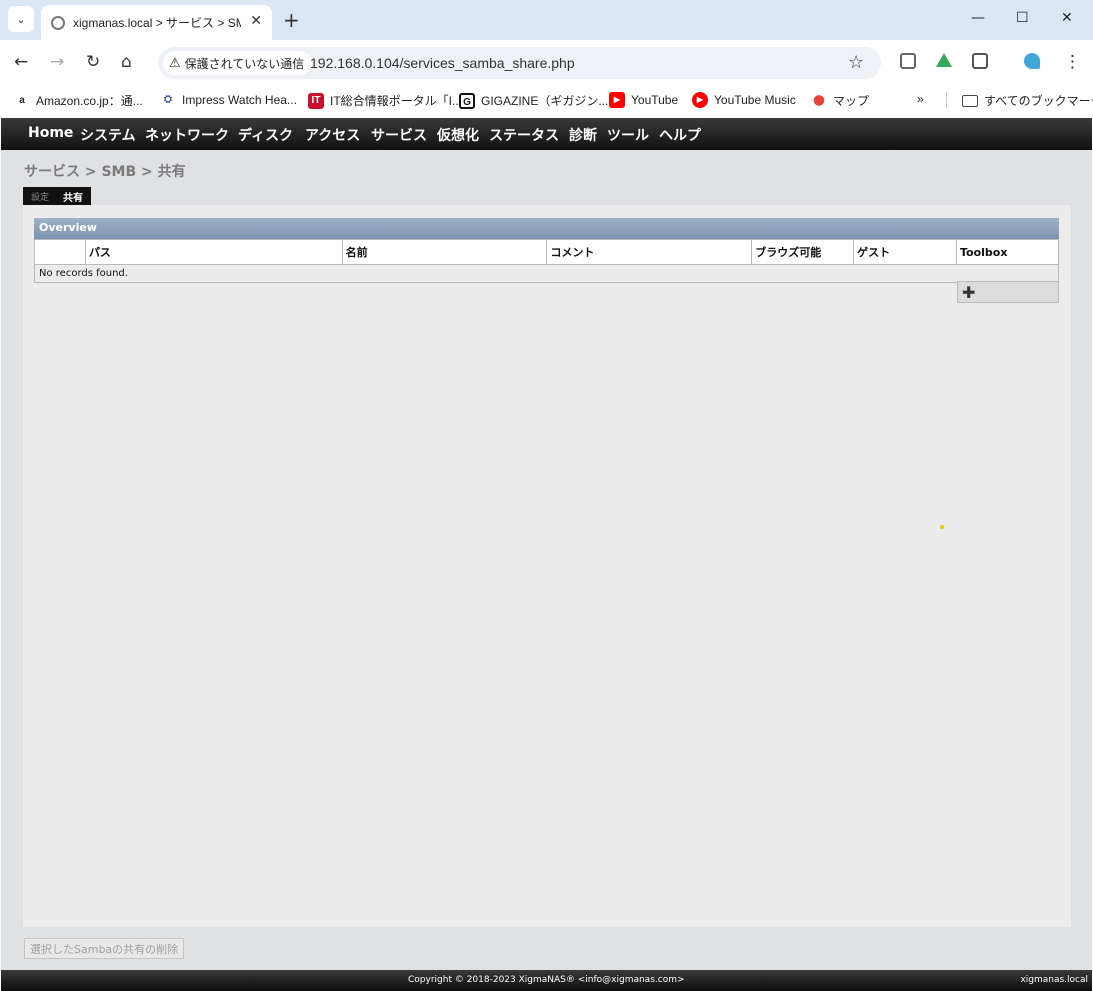 The width and height of the screenshot is (1093, 991). What do you see at coordinates (57, 62) in the screenshot?
I see `forward-icon: →` at bounding box center [57, 62].